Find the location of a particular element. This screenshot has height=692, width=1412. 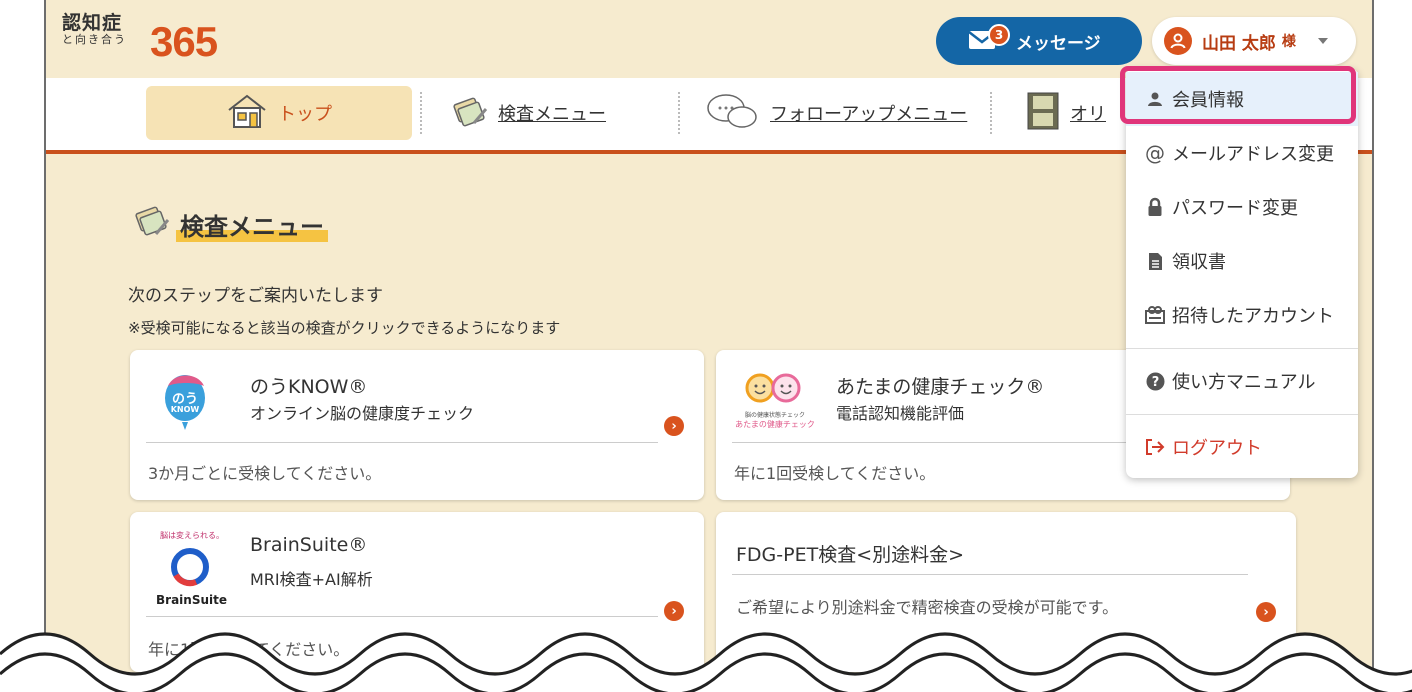

chevron-down-icon is located at coordinates (1322, 41).